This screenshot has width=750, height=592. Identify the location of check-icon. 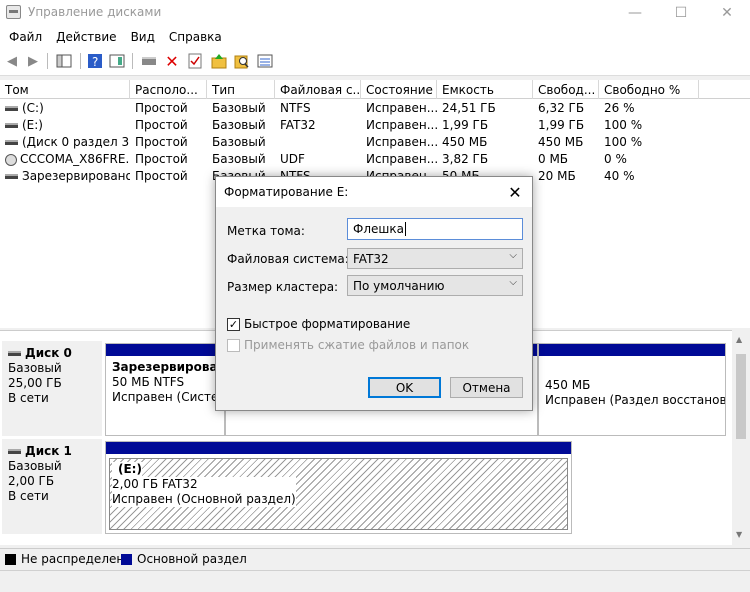
(195, 61).